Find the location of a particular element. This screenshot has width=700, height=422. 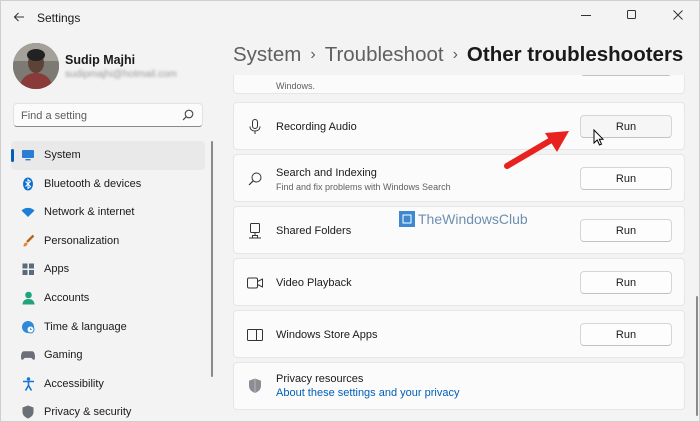

arrow-left-icon is located at coordinates (18, 17).